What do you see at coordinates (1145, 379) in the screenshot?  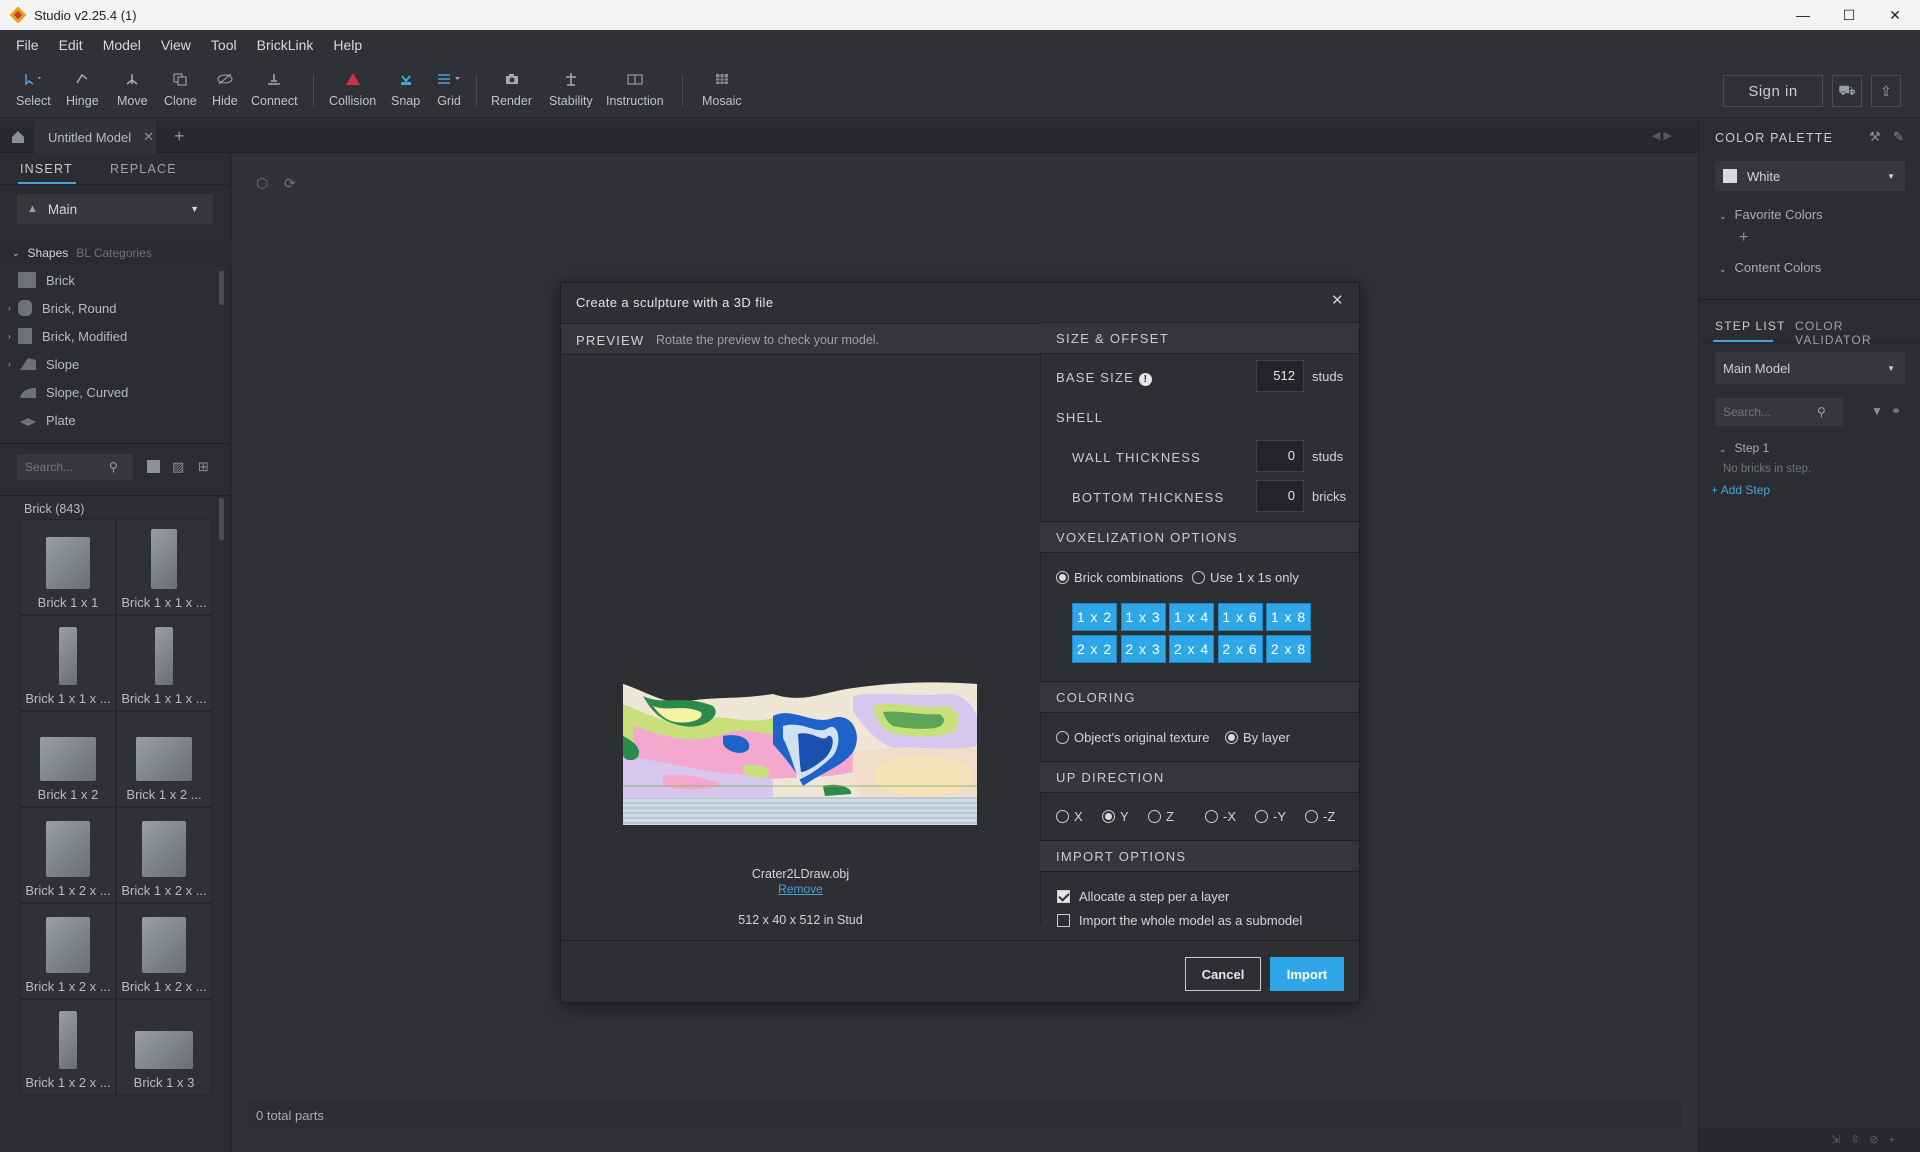 I see `info-icon: !` at bounding box center [1145, 379].